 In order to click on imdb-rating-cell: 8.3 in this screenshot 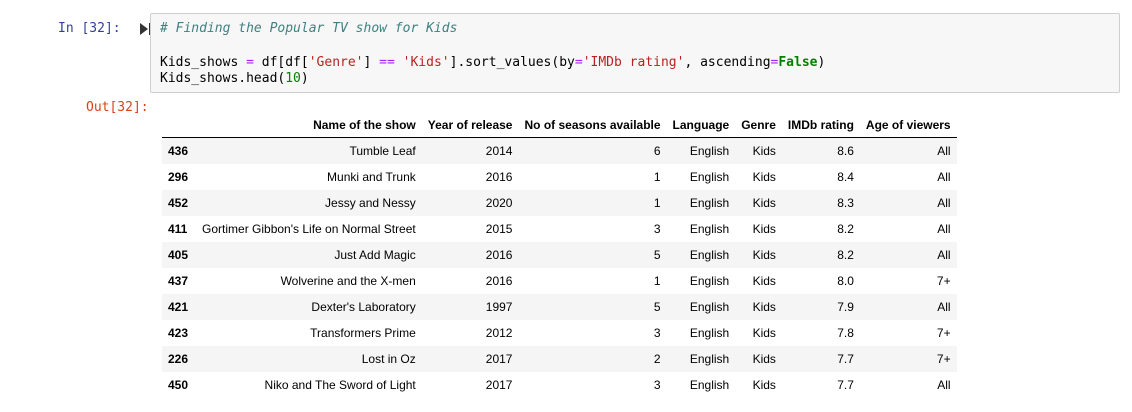, I will do `click(845, 202)`.